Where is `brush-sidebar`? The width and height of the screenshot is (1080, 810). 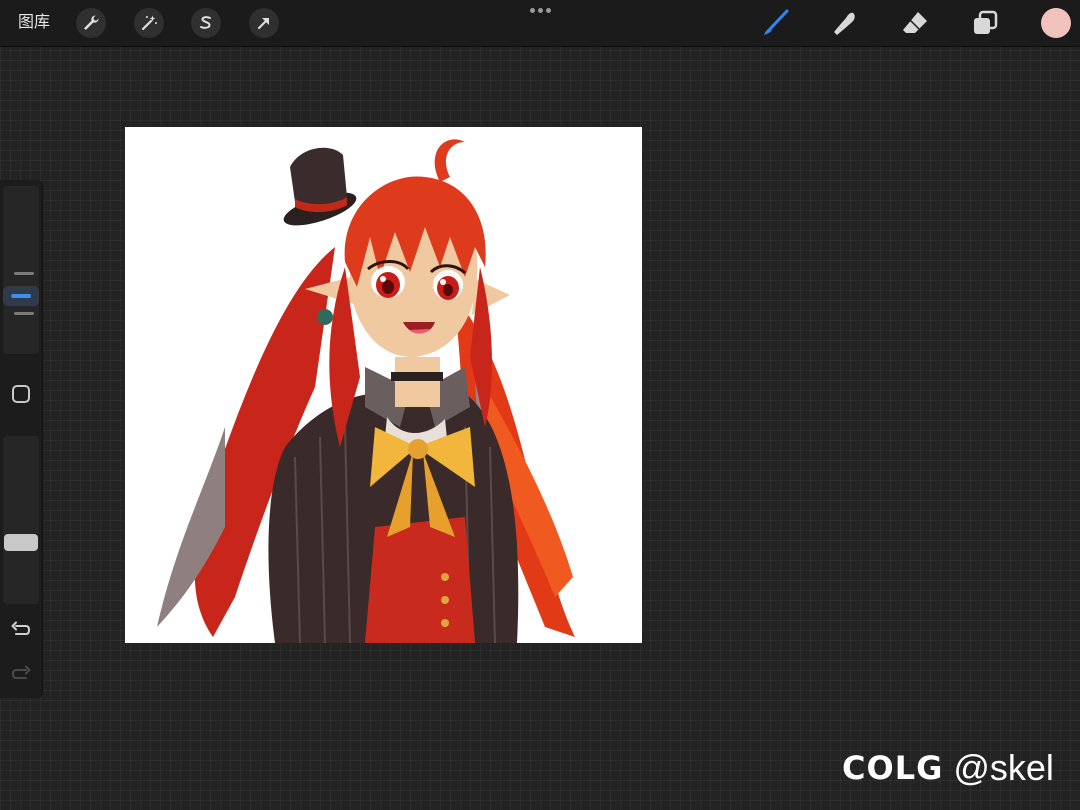
brush-sidebar is located at coordinates (21, 439).